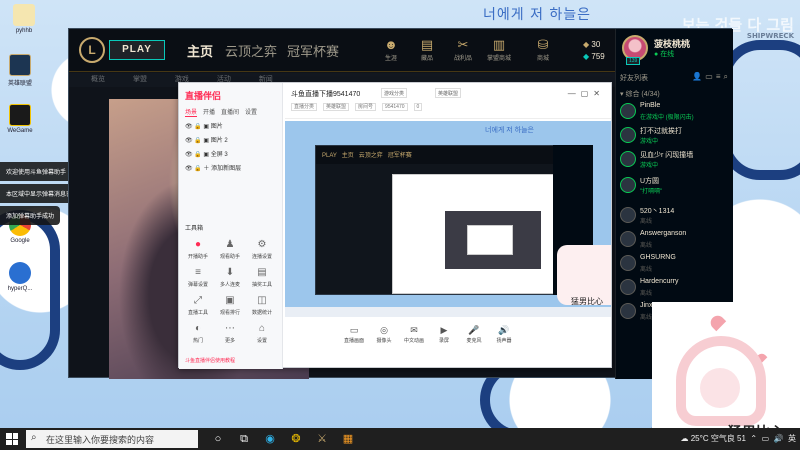 The width and height of the screenshot is (800, 450). I want to click on tool-label: 更多, so click(229, 341).